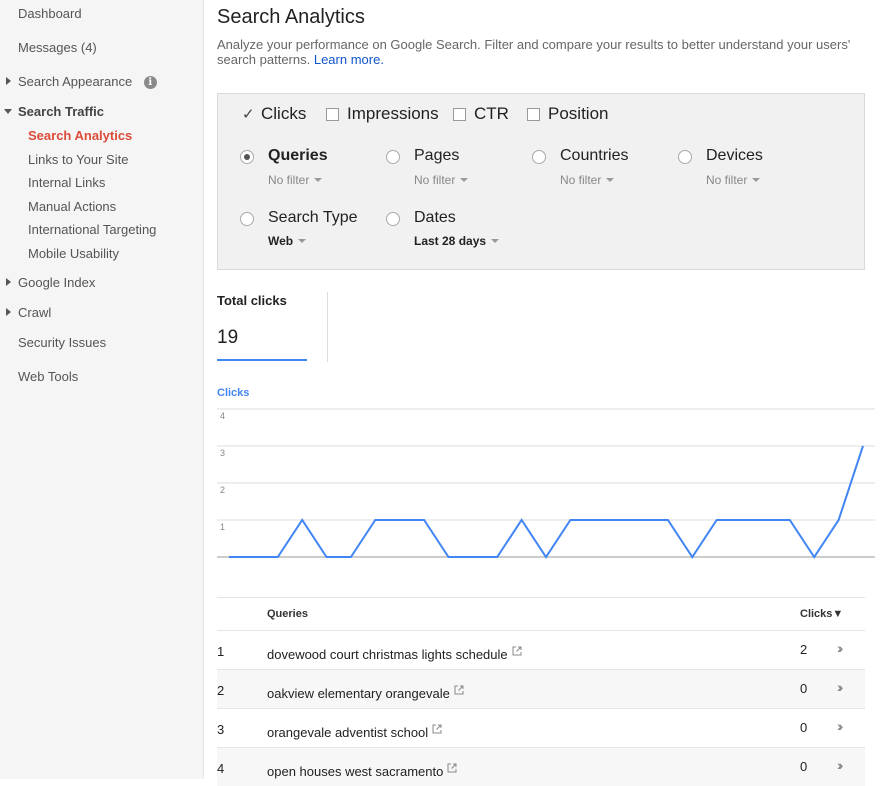  I want to click on nav-search-analytics-label: Search Analytics, so click(80, 135).